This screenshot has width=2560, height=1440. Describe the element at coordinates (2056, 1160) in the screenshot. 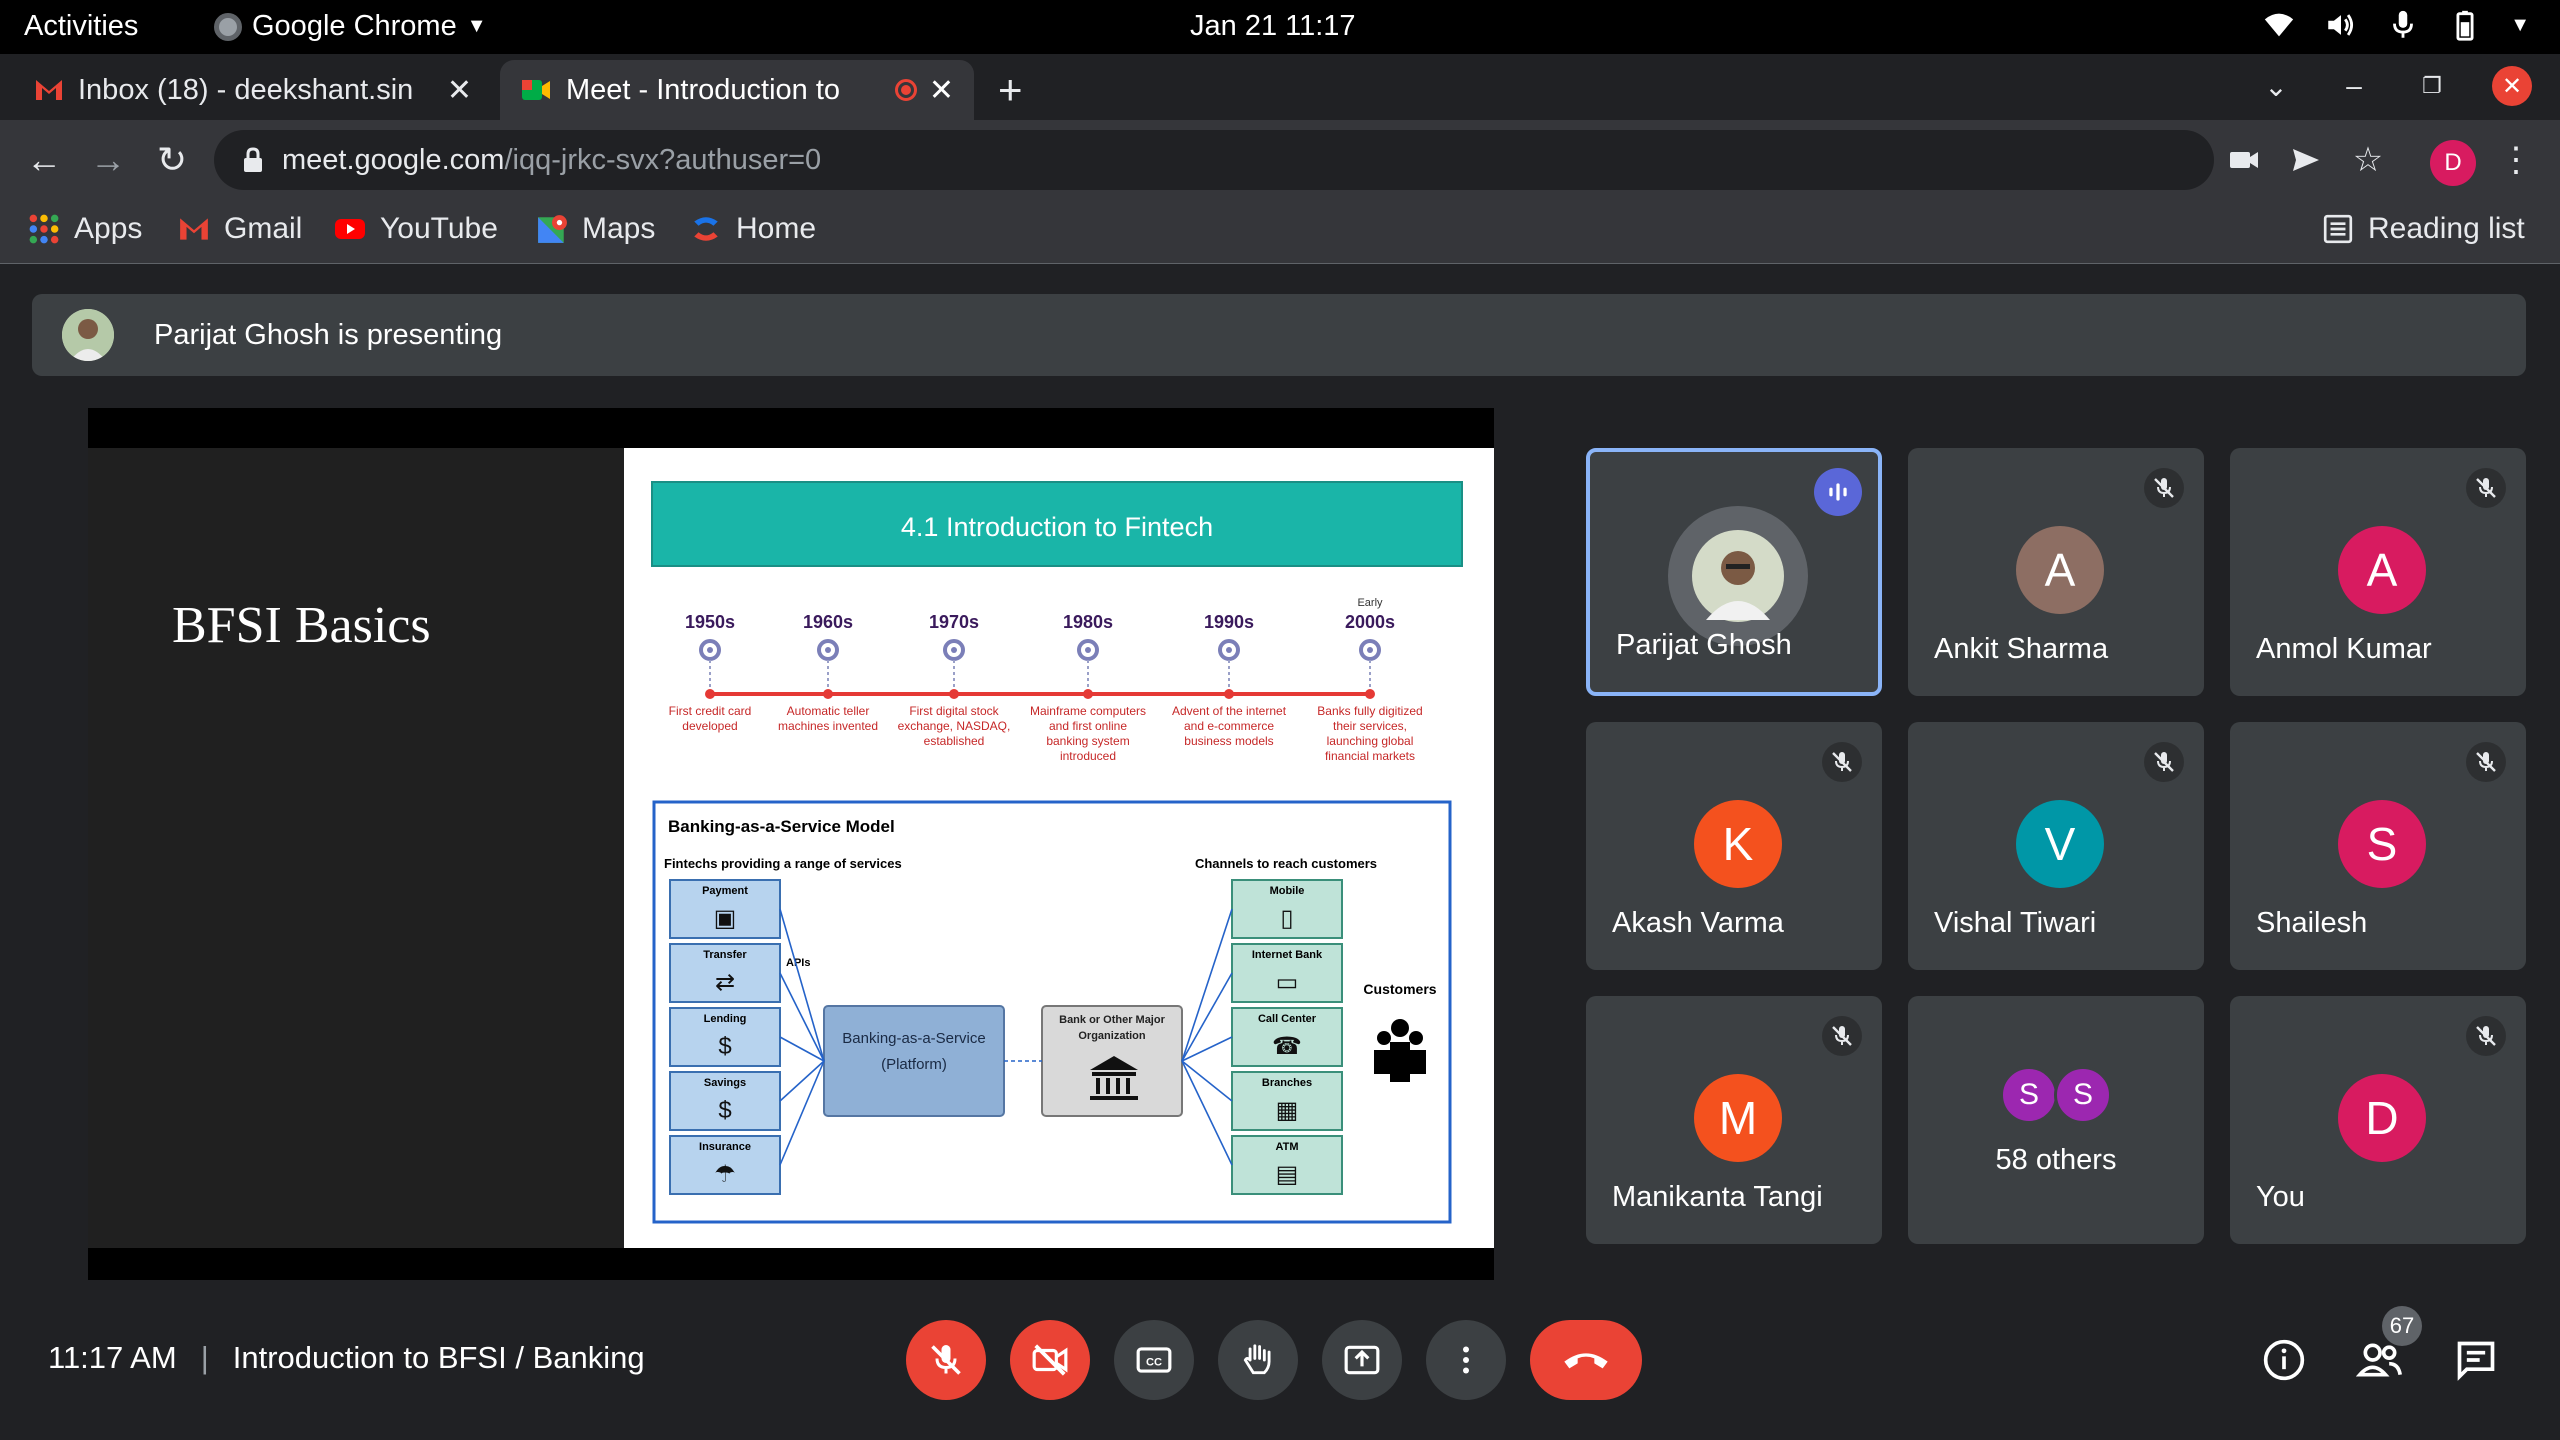

I see `others-label: 58 others` at that location.